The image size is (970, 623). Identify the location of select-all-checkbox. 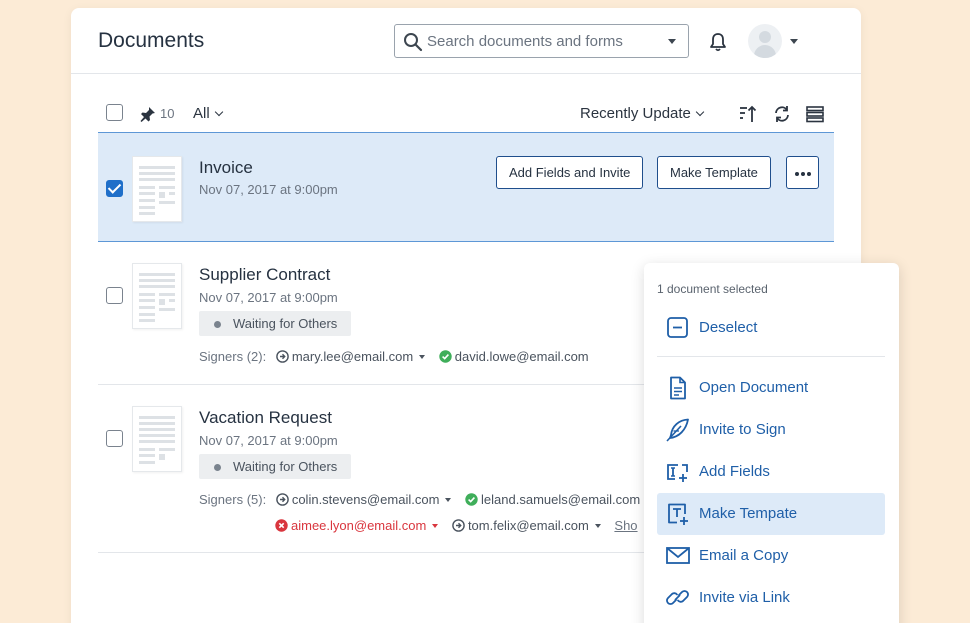
(114, 112).